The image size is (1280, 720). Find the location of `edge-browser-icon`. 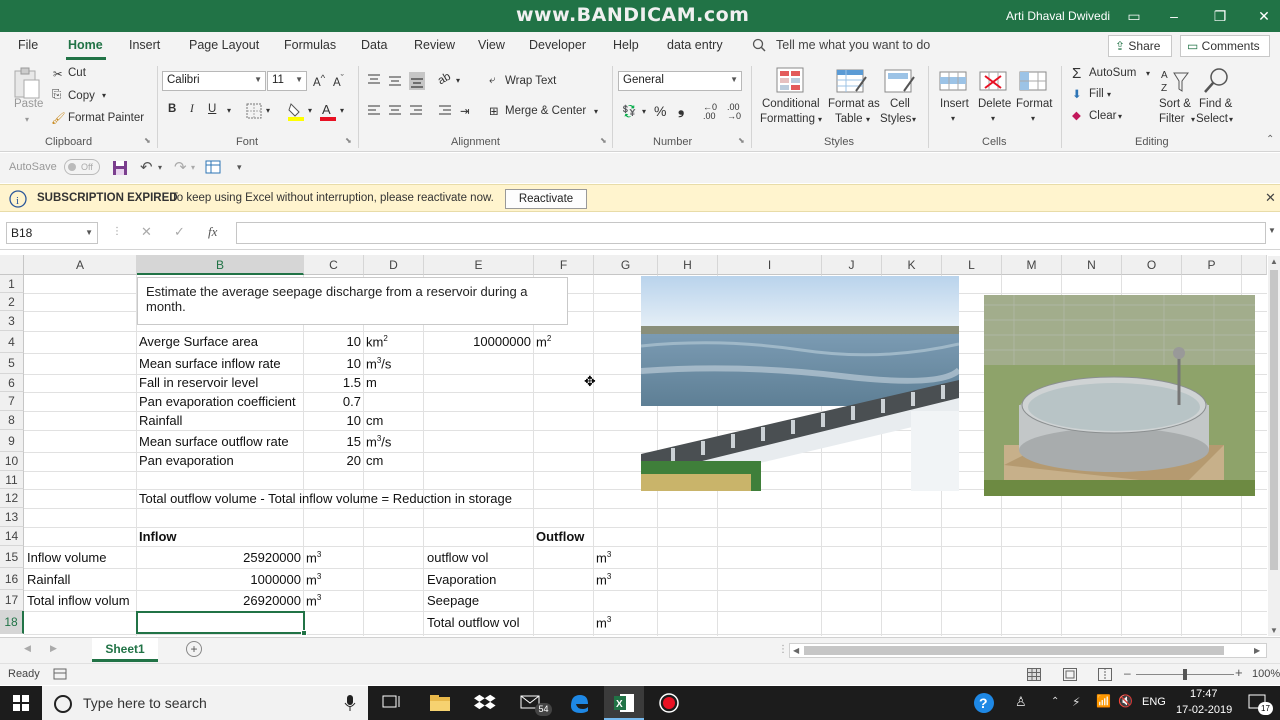

edge-browser-icon is located at coordinates (579, 703).